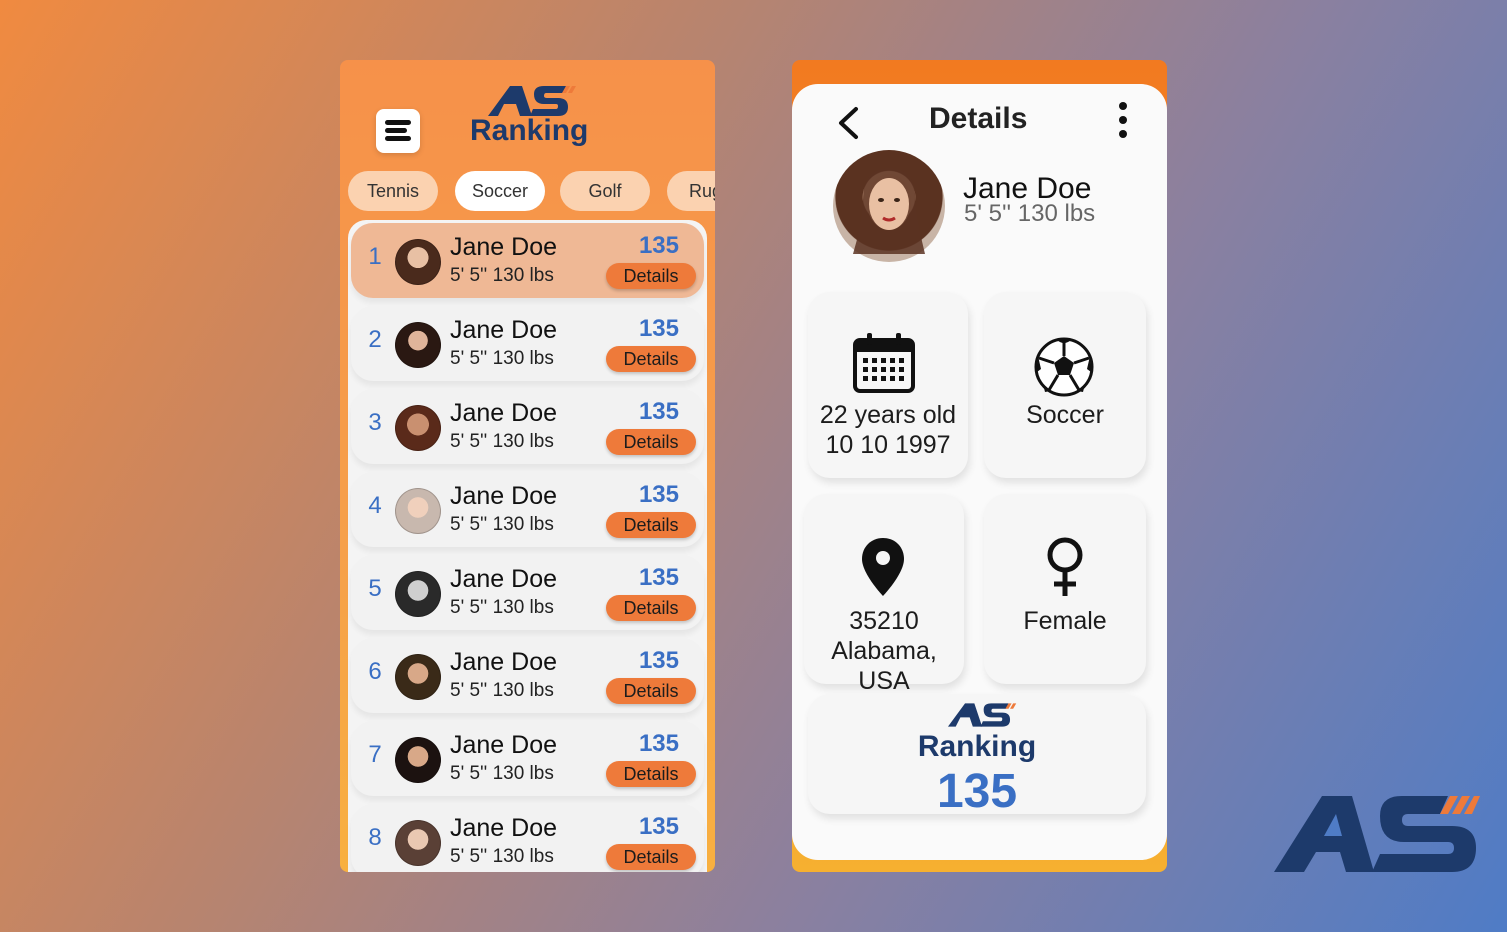  I want to click on list-item: 5 Jane Doe 5' 5'' 130 lbs 135 Details, so click(527, 592).